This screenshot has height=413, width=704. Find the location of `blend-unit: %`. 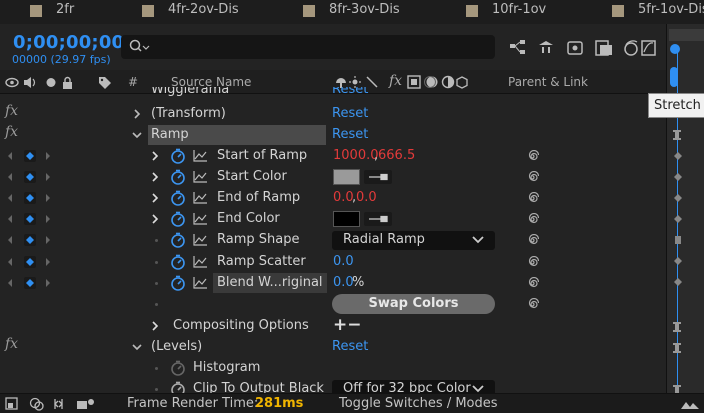

blend-unit: % is located at coordinates (358, 282).